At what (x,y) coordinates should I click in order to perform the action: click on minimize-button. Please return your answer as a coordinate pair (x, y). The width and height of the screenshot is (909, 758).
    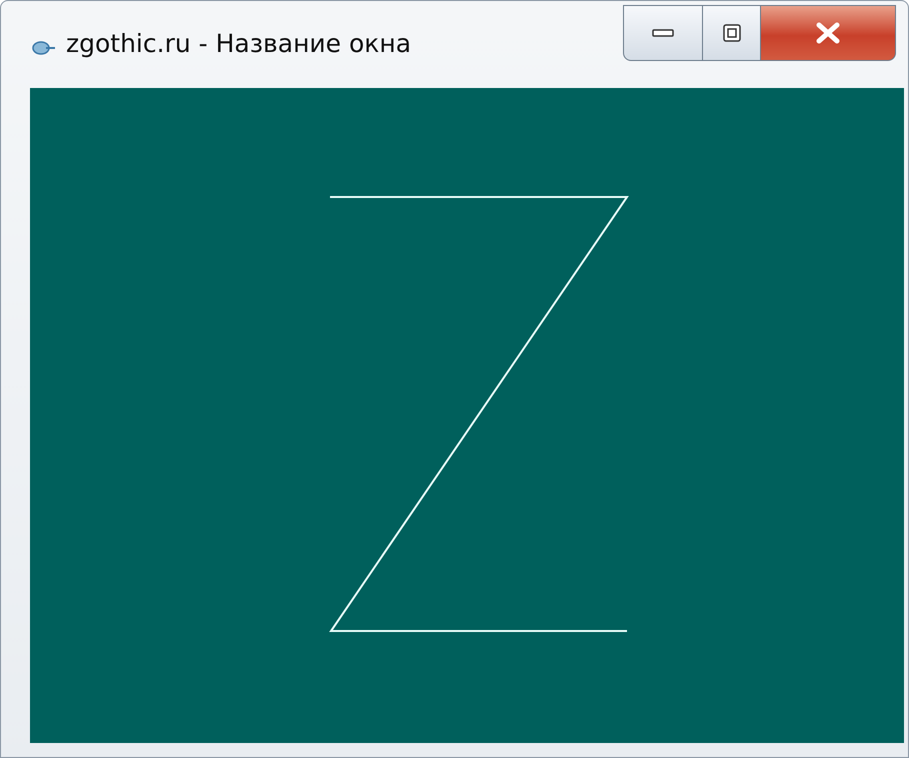
    Looking at the image, I should click on (663, 33).